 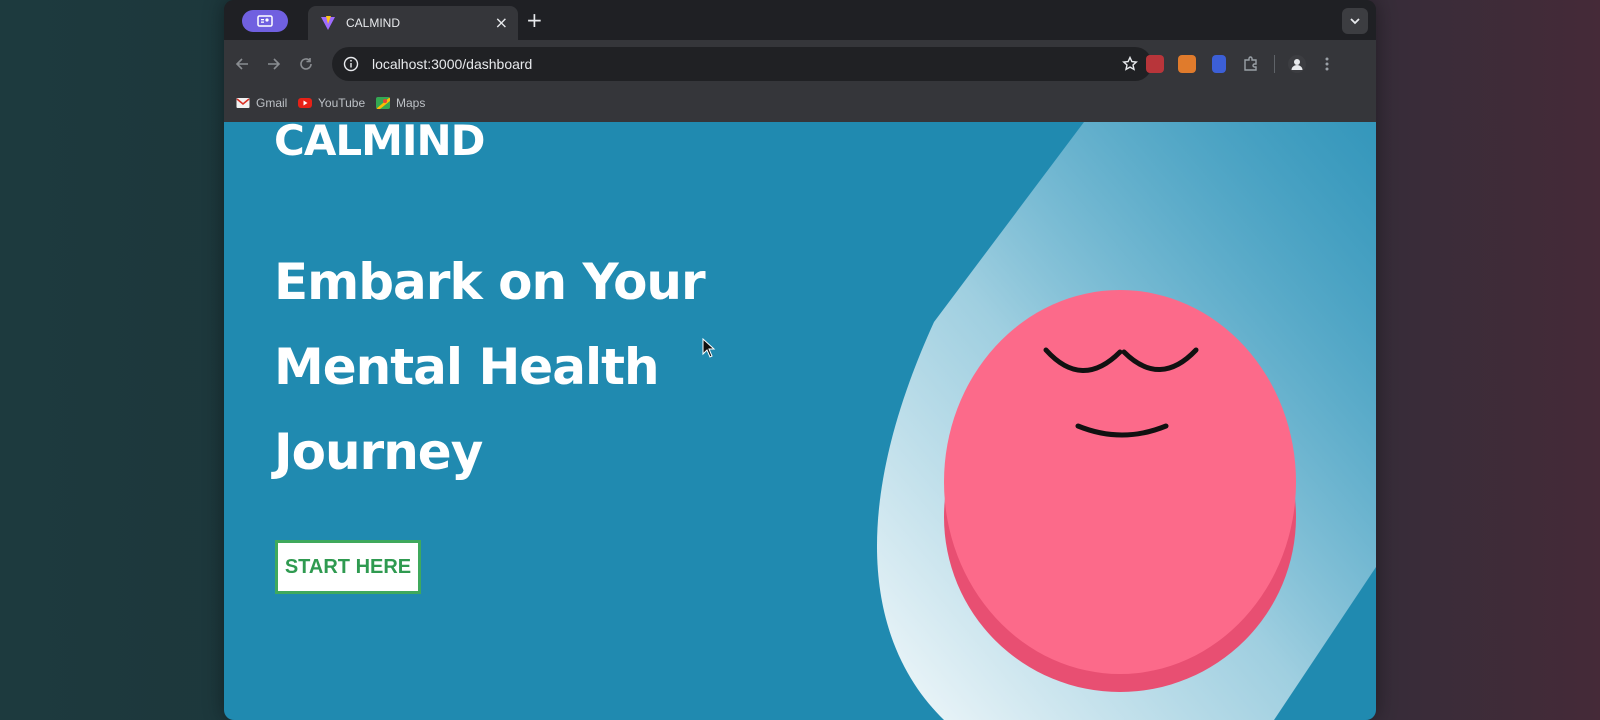 I want to click on forward-button, so click(x=274, y=64).